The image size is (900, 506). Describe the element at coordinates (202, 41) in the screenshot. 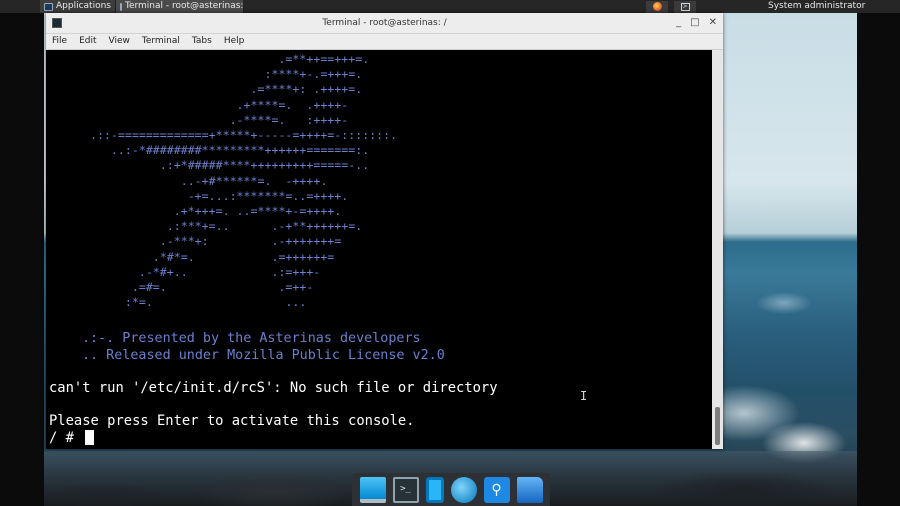

I see `menu-tabs: Tabs` at that location.